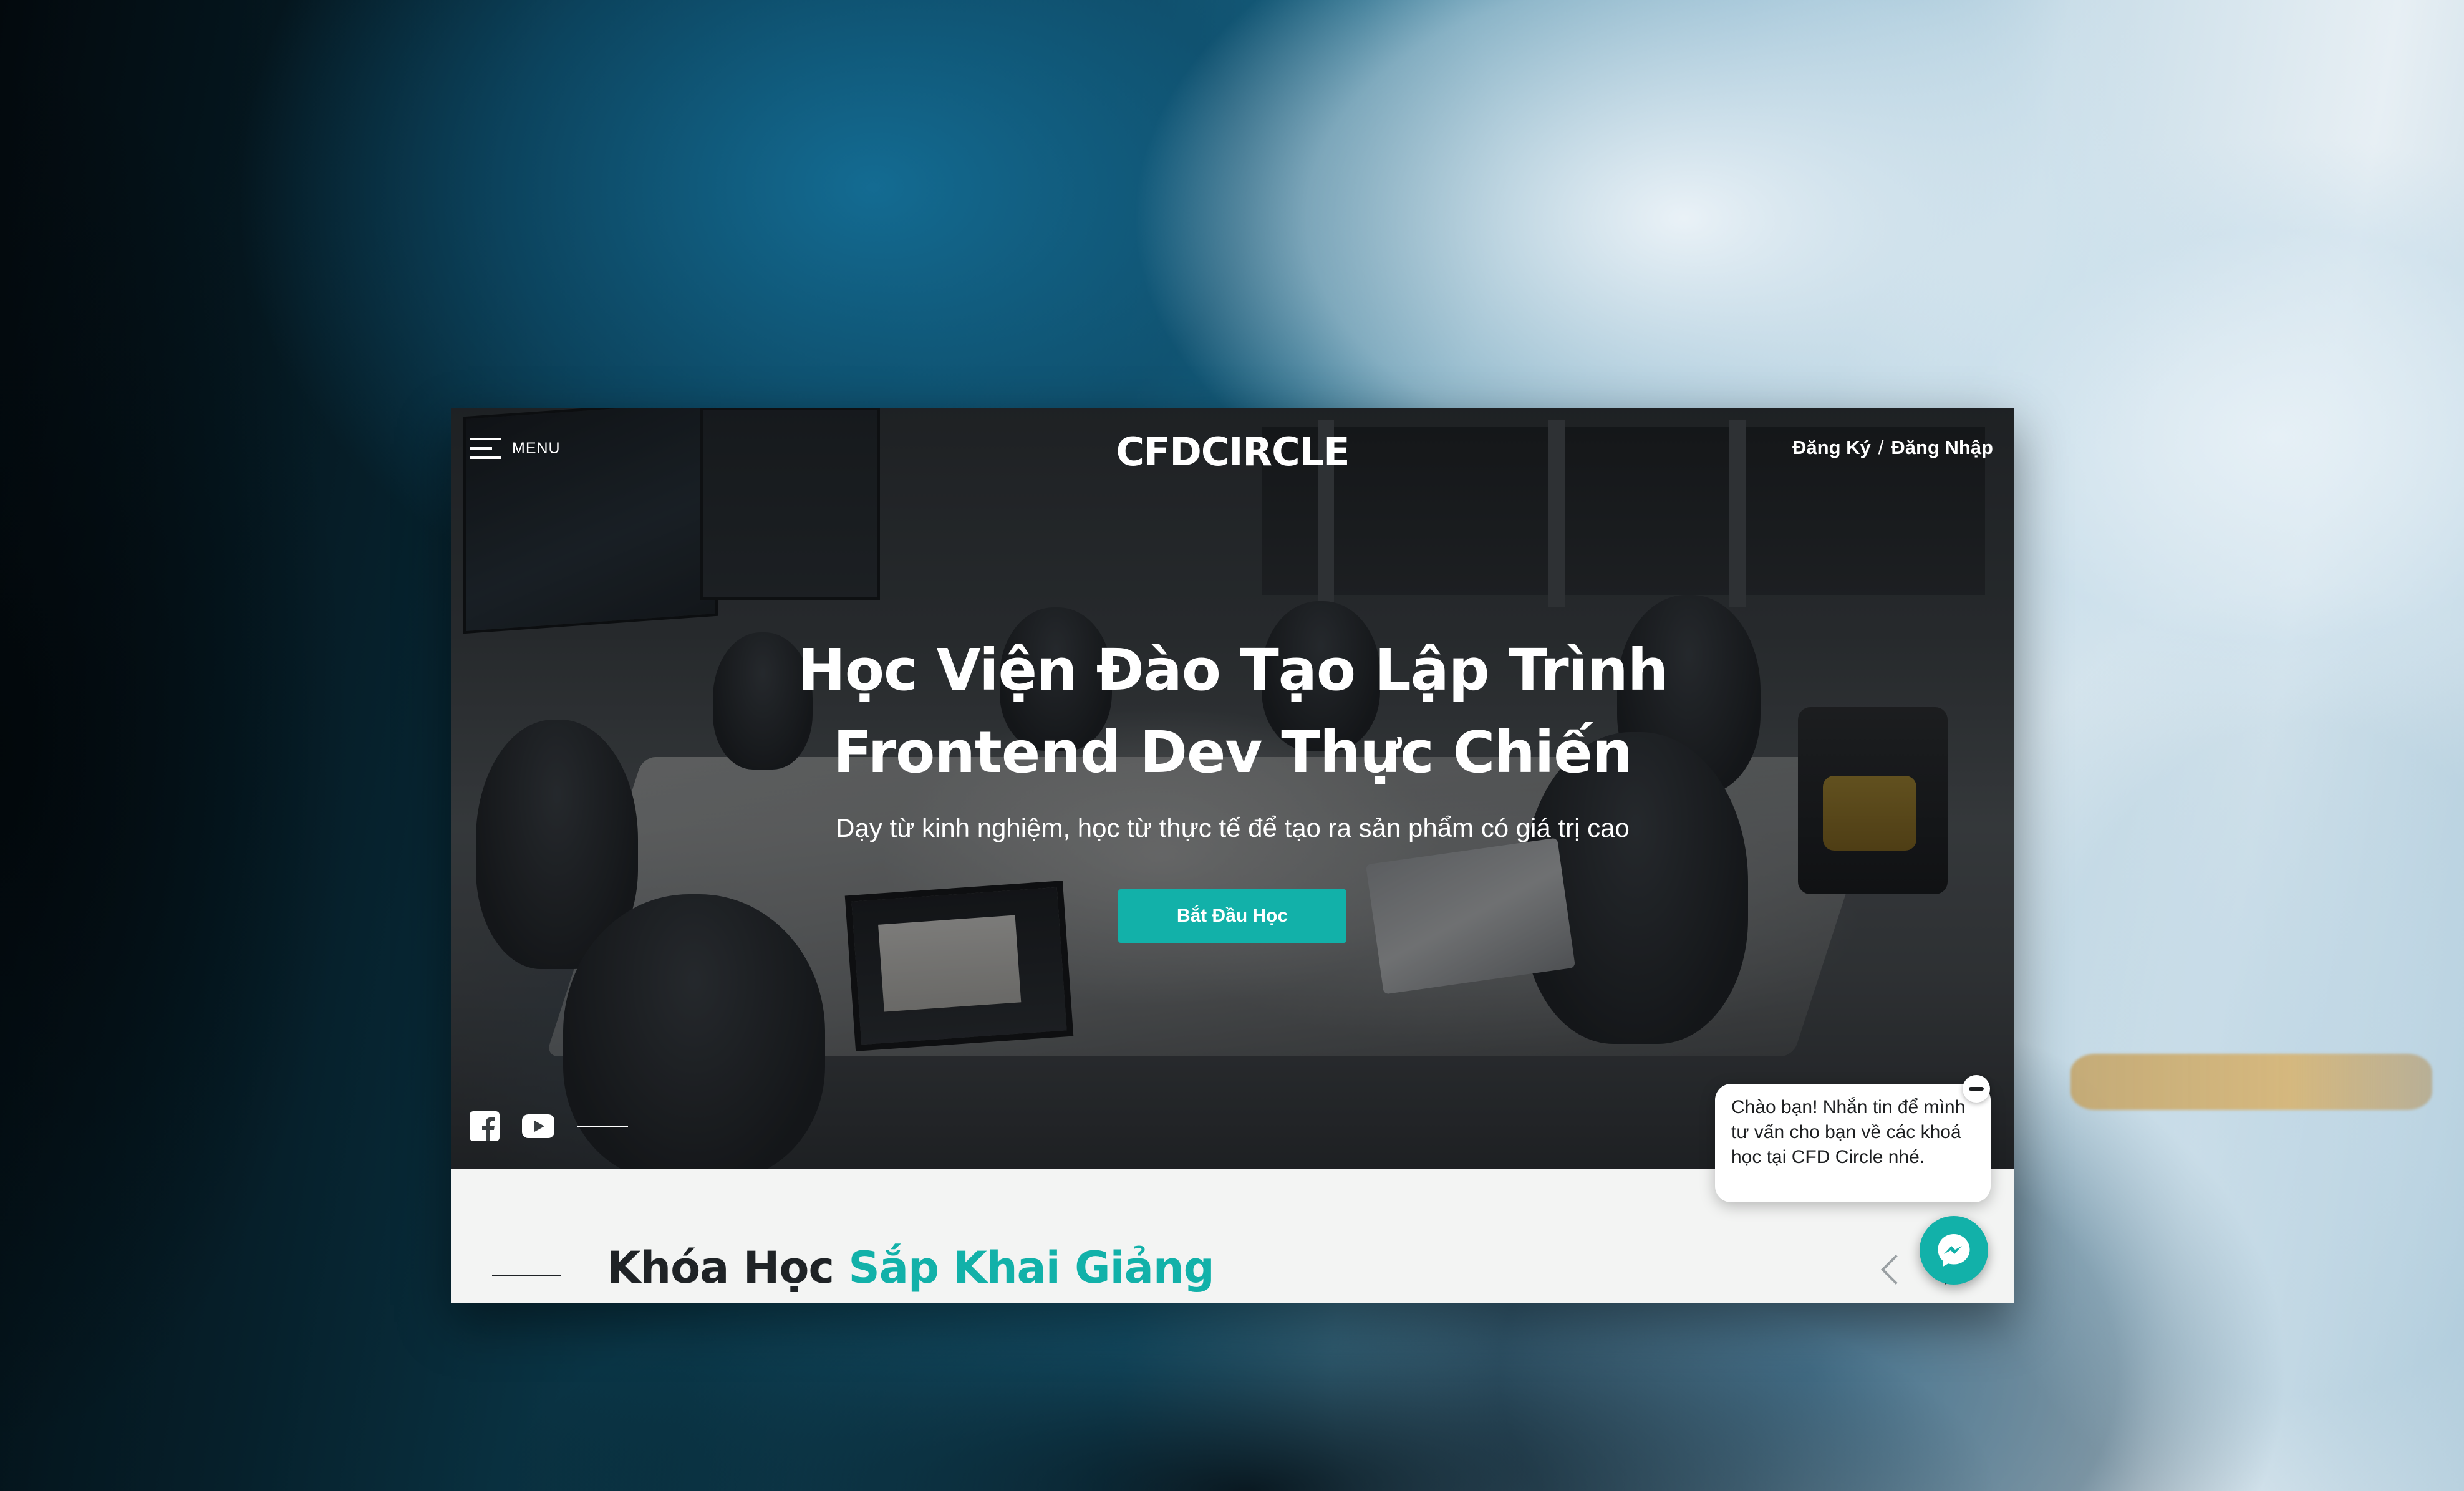 The width and height of the screenshot is (2464, 1491). What do you see at coordinates (602, 1126) in the screenshot?
I see `social-divider-line` at bounding box center [602, 1126].